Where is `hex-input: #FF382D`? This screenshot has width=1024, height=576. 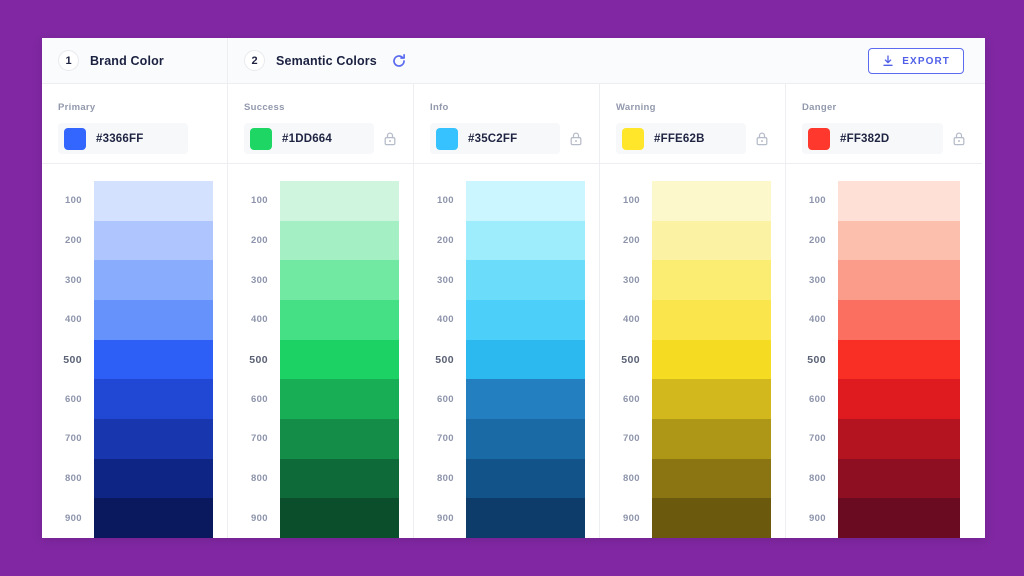
hex-input: #FF382D is located at coordinates (872, 138).